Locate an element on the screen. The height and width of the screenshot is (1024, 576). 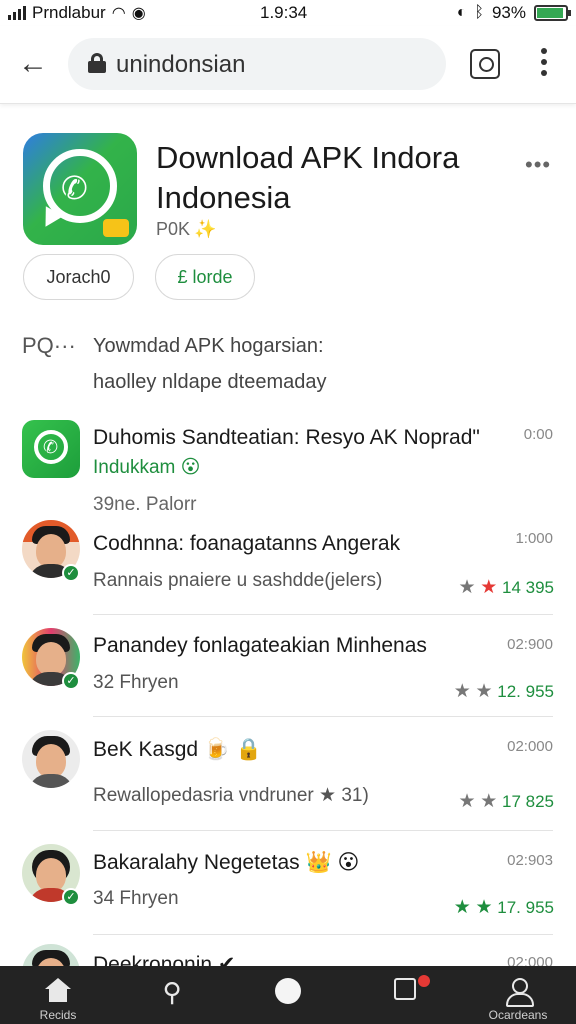
list-item-title: Bakaralahy Negetetas 👑 😮 is located at coordinates (226, 862).